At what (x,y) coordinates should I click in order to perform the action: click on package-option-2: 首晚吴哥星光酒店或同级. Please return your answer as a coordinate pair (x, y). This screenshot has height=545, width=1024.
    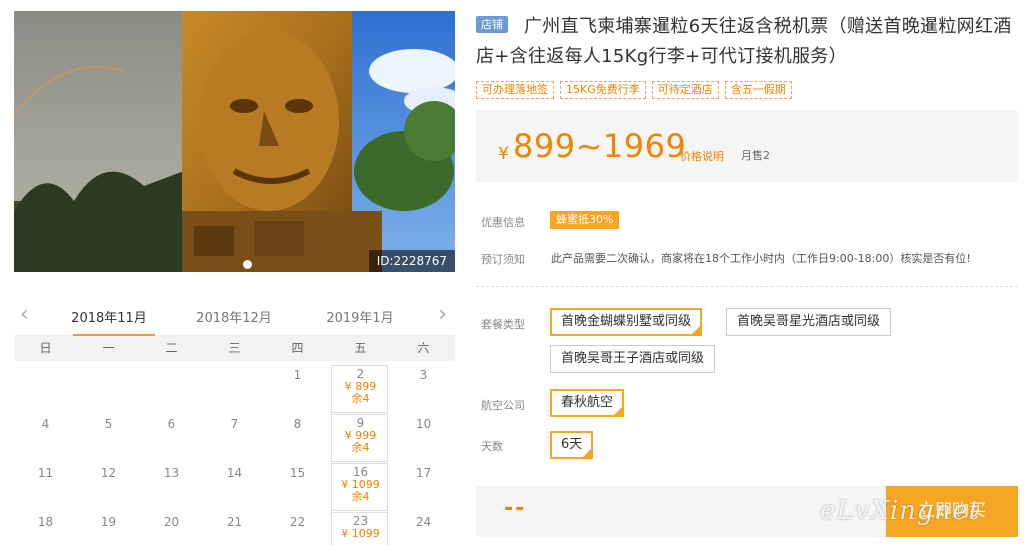
    Looking at the image, I should click on (809, 322).